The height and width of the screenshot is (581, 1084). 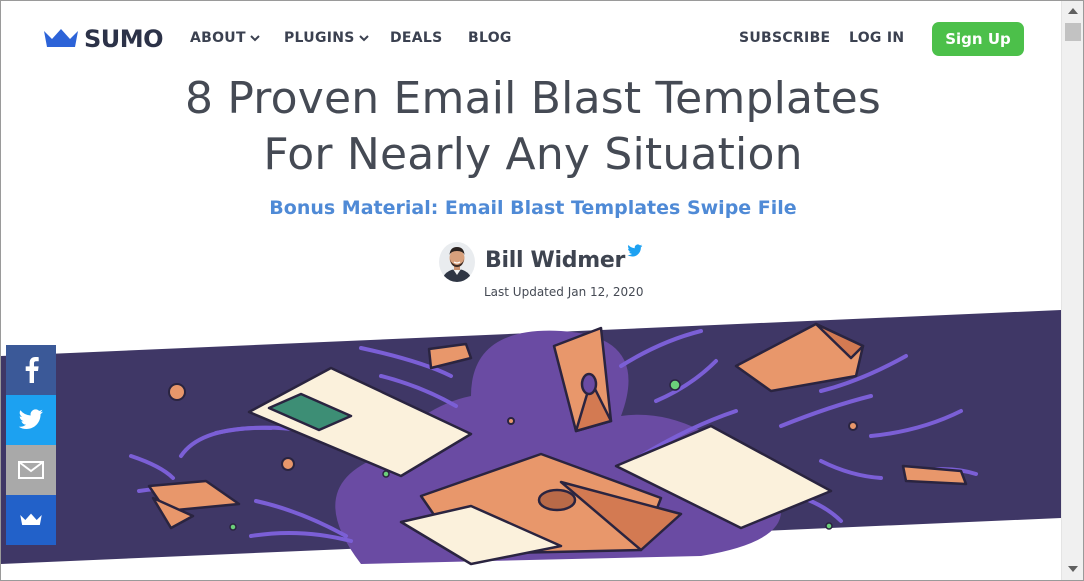 I want to click on sumo-logo: SUMO, so click(x=103, y=39).